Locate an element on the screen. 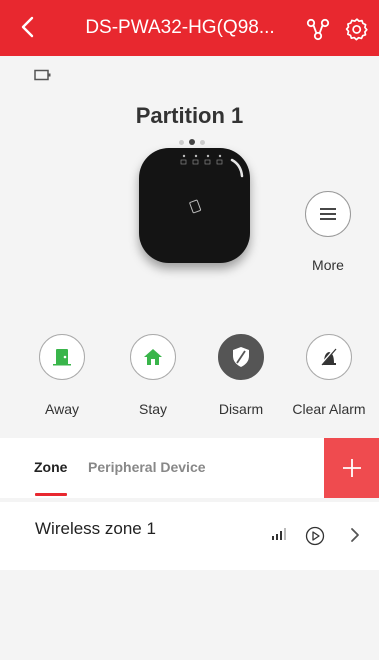 The height and width of the screenshot is (660, 379). partition-title: Partition 1 is located at coordinates (189, 115).